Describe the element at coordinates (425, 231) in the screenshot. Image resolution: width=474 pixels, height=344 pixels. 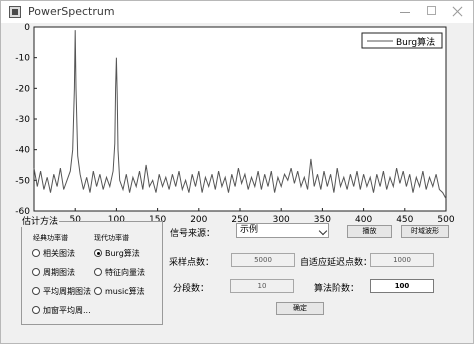
I see `waveform-button: 时域波形` at that location.